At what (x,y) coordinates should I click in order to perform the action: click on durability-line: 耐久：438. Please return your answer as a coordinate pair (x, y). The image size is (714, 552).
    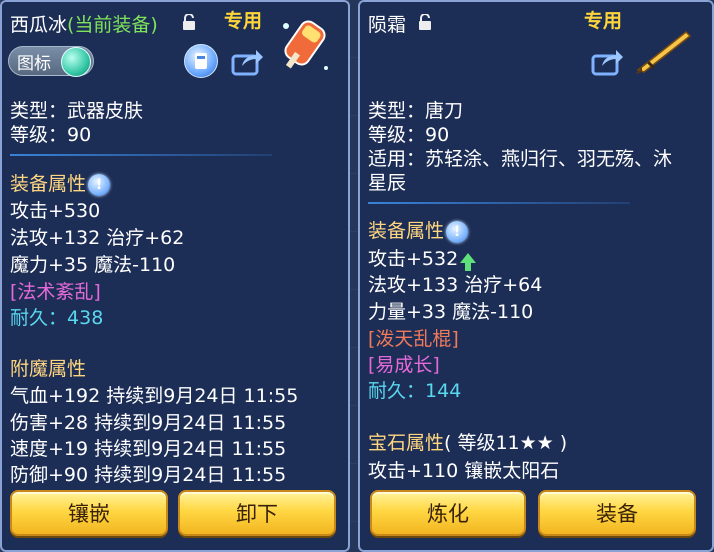
    Looking at the image, I should click on (56, 316).